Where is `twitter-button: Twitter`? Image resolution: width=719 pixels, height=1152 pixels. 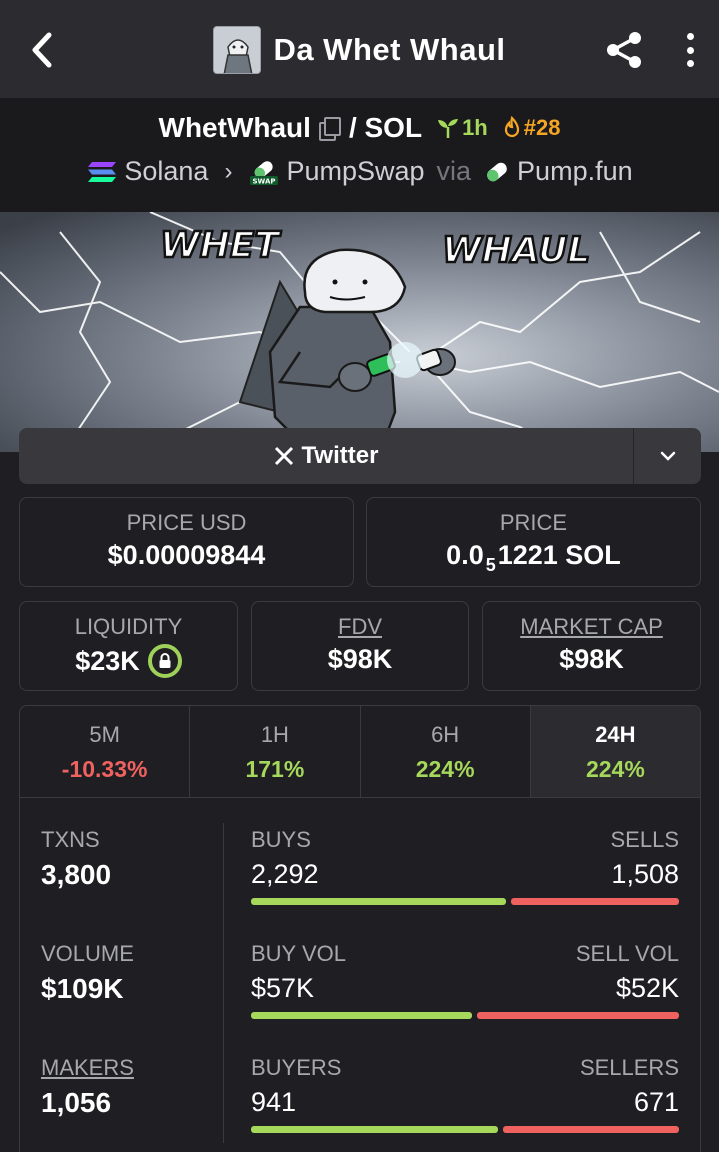 twitter-button: Twitter is located at coordinates (326, 456).